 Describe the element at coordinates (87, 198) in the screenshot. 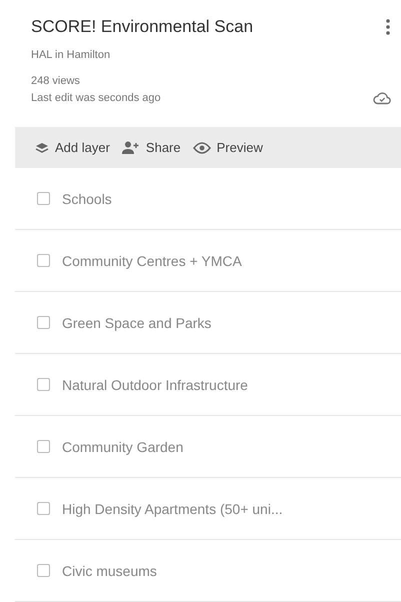

I see `layer-name: Schools` at that location.